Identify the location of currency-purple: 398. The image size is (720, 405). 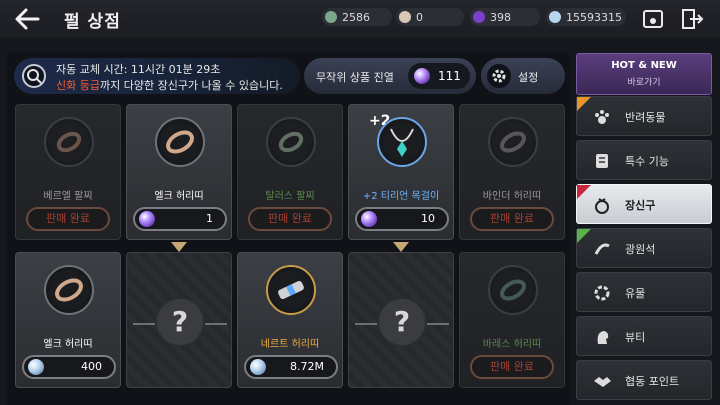
(505, 17).